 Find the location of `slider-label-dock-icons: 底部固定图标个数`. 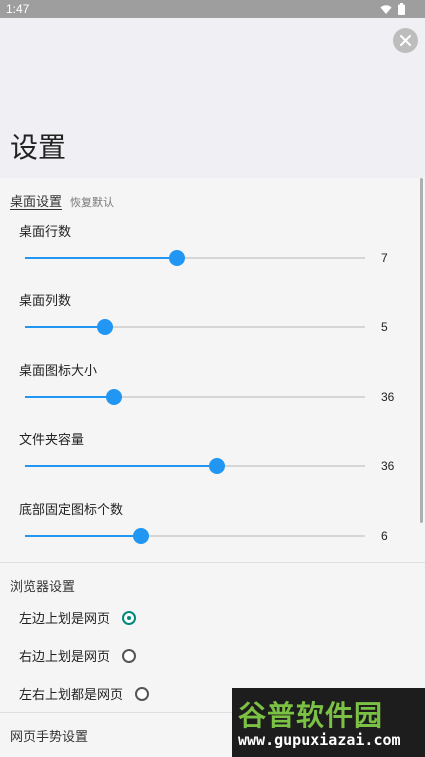

slider-label-dock-icons: 底部固定图标个数 is located at coordinates (71, 510).